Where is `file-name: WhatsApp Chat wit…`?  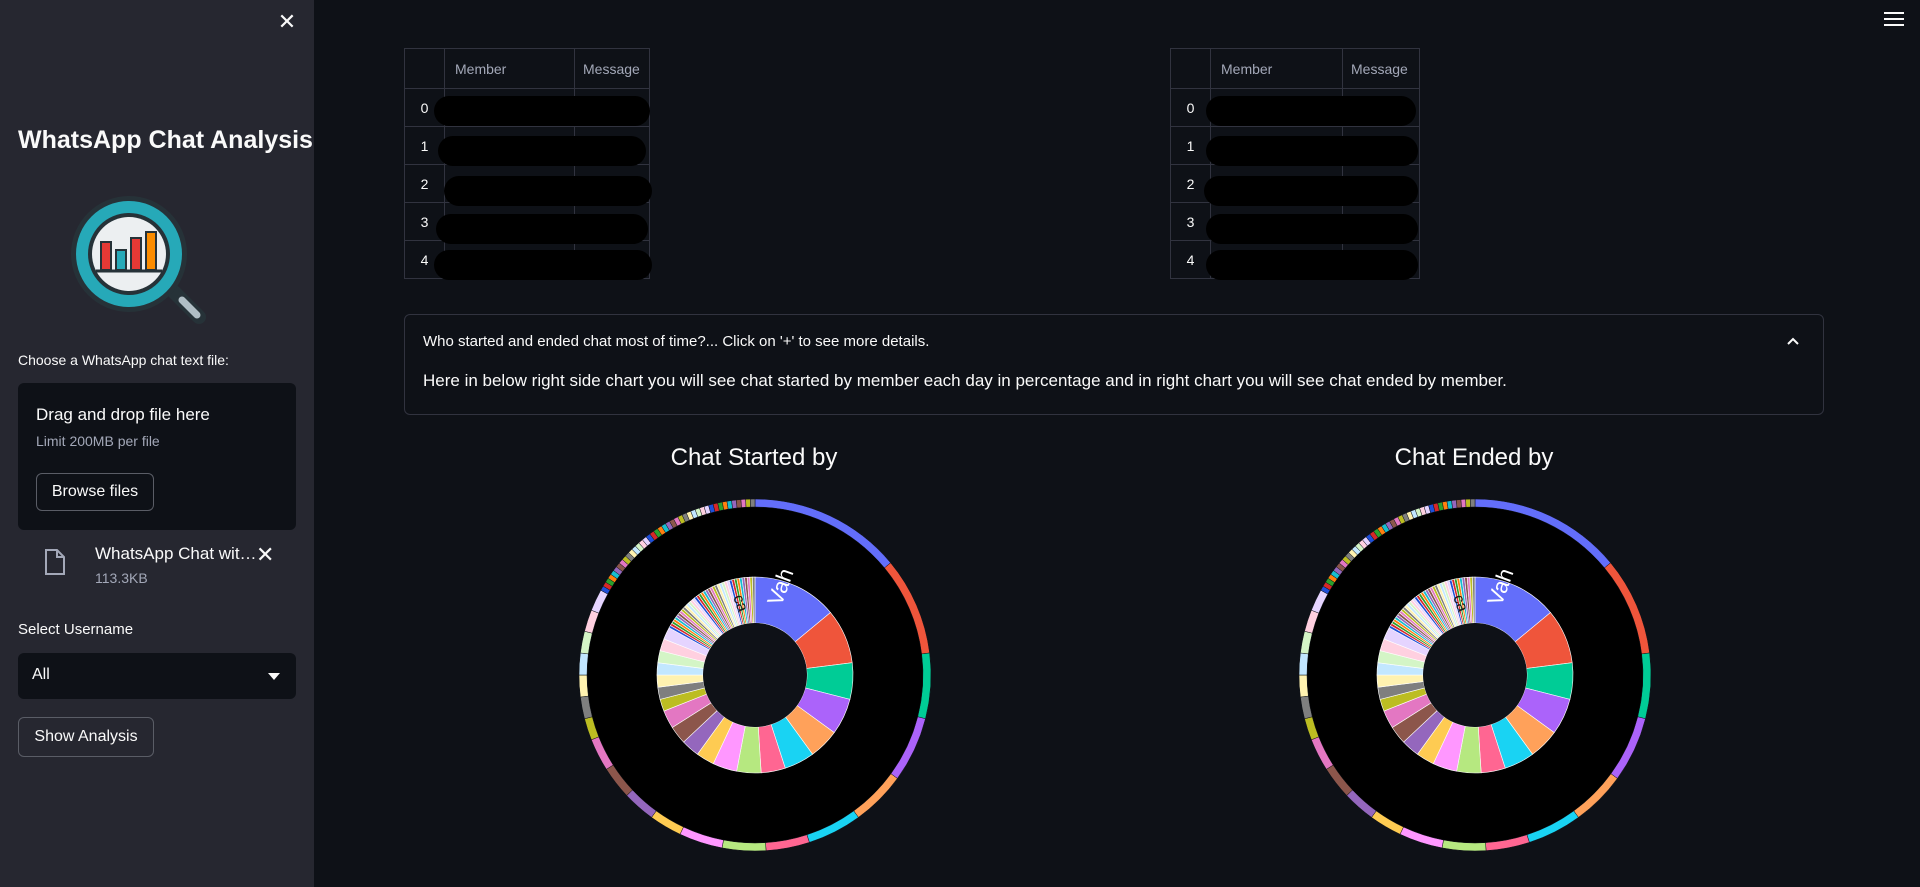 file-name: WhatsApp Chat wit… is located at coordinates (176, 553).